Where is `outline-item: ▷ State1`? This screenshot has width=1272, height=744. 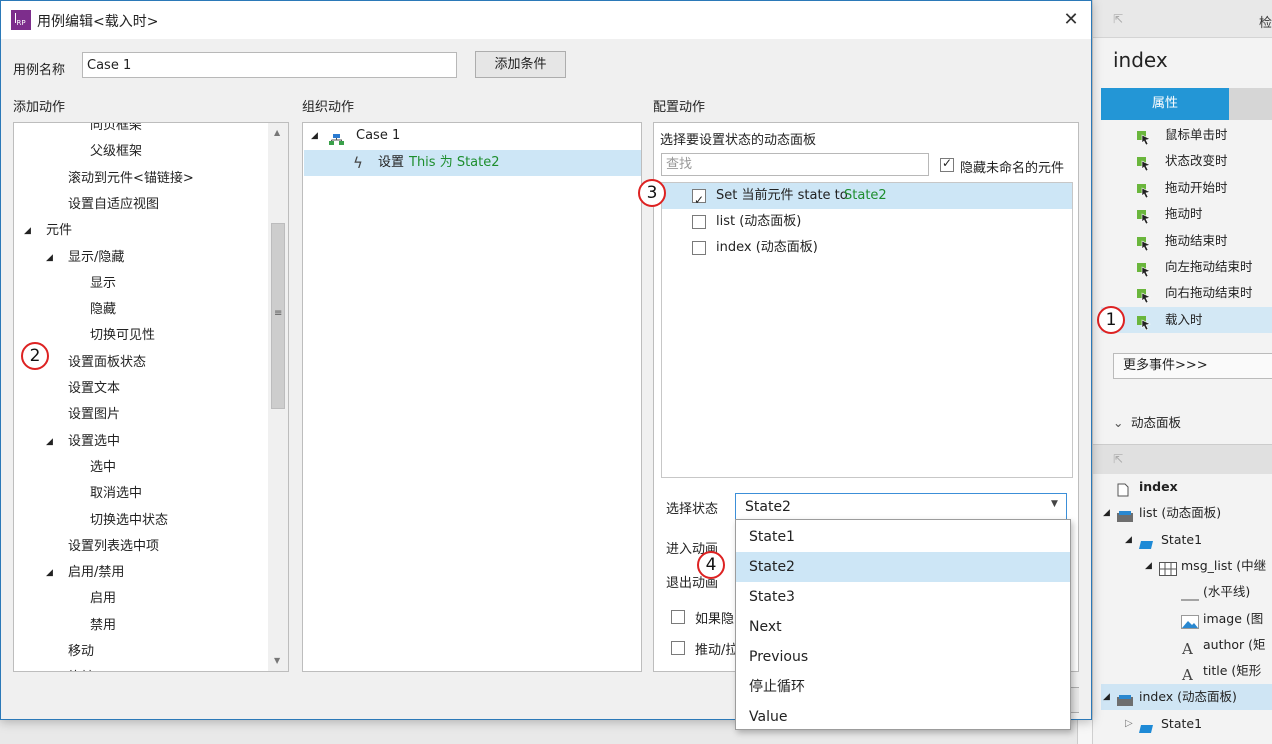 outline-item: ▷ State1 is located at coordinates (1186, 724).